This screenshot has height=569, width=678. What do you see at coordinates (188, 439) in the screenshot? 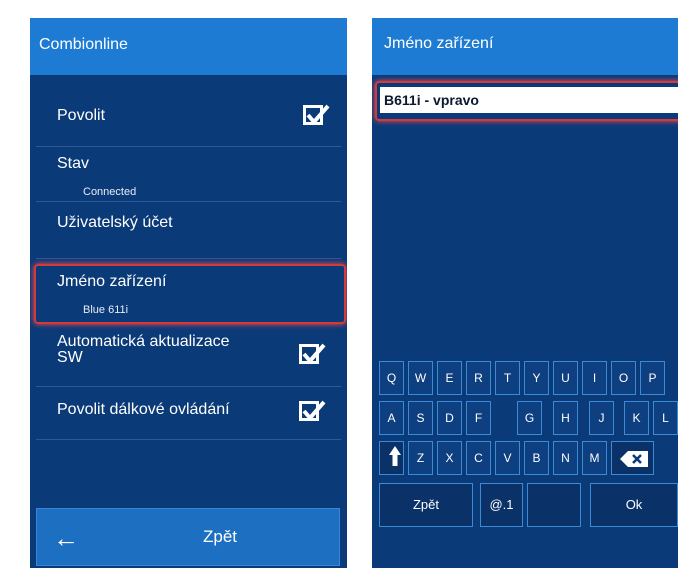
I see `divider` at bounding box center [188, 439].